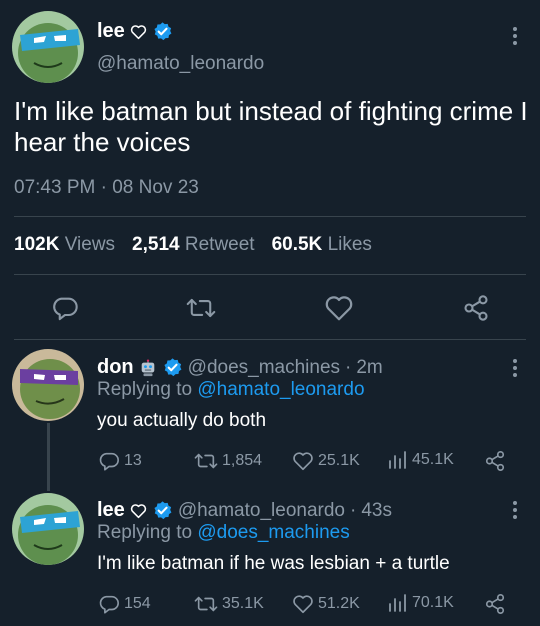 The width and height of the screenshot is (540, 626). I want to click on reply-header: lee @hamato_leonardo · 43s, so click(244, 510).